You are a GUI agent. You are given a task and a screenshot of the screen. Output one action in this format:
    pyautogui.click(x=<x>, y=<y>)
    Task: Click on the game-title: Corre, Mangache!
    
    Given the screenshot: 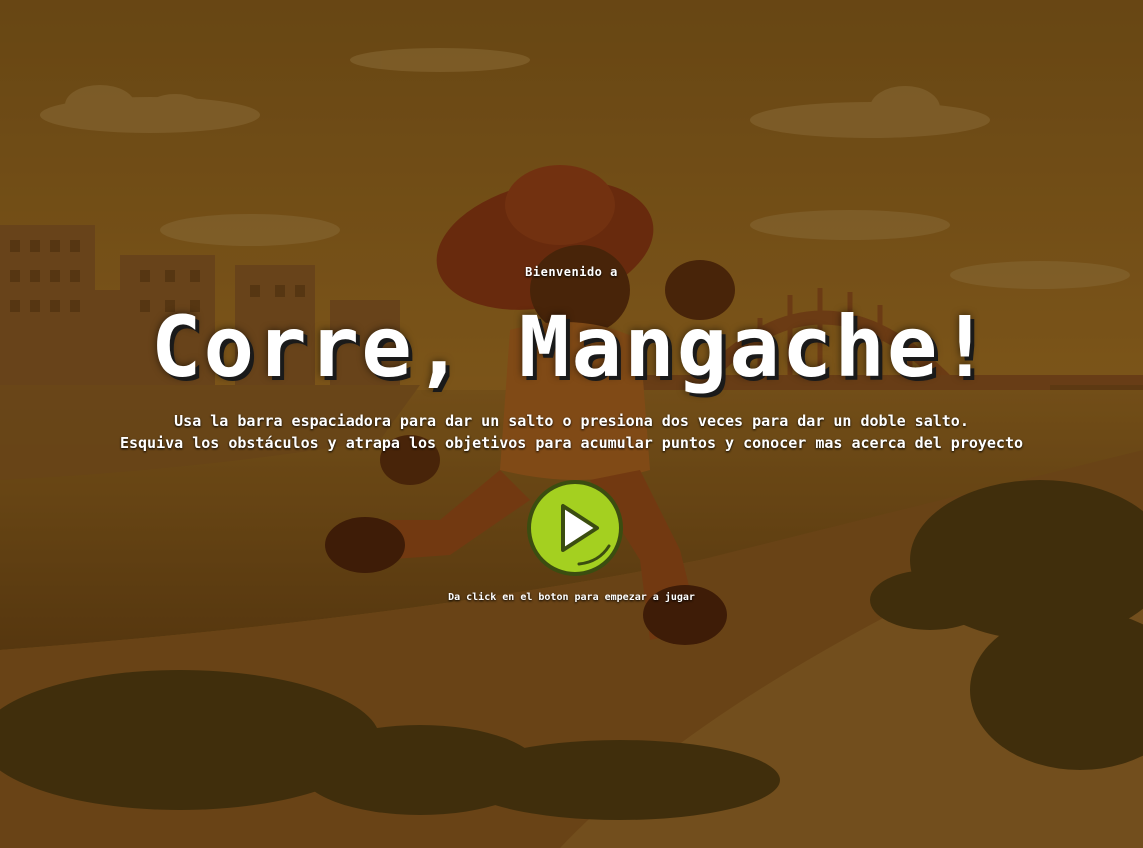 What is the action you would take?
    pyautogui.click(x=571, y=347)
    